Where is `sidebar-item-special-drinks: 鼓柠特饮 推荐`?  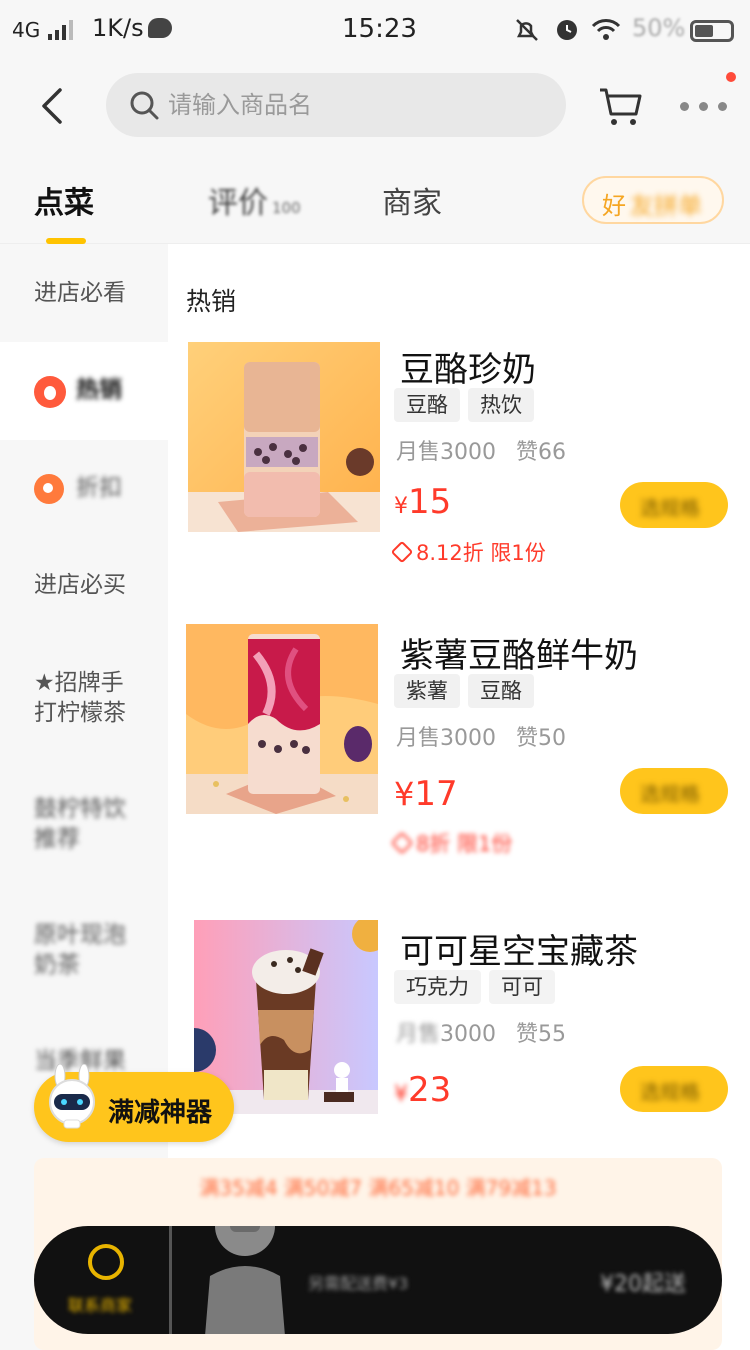
sidebar-item-special-drinks: 鼓柠特饮 推荐 is located at coordinates (84, 820).